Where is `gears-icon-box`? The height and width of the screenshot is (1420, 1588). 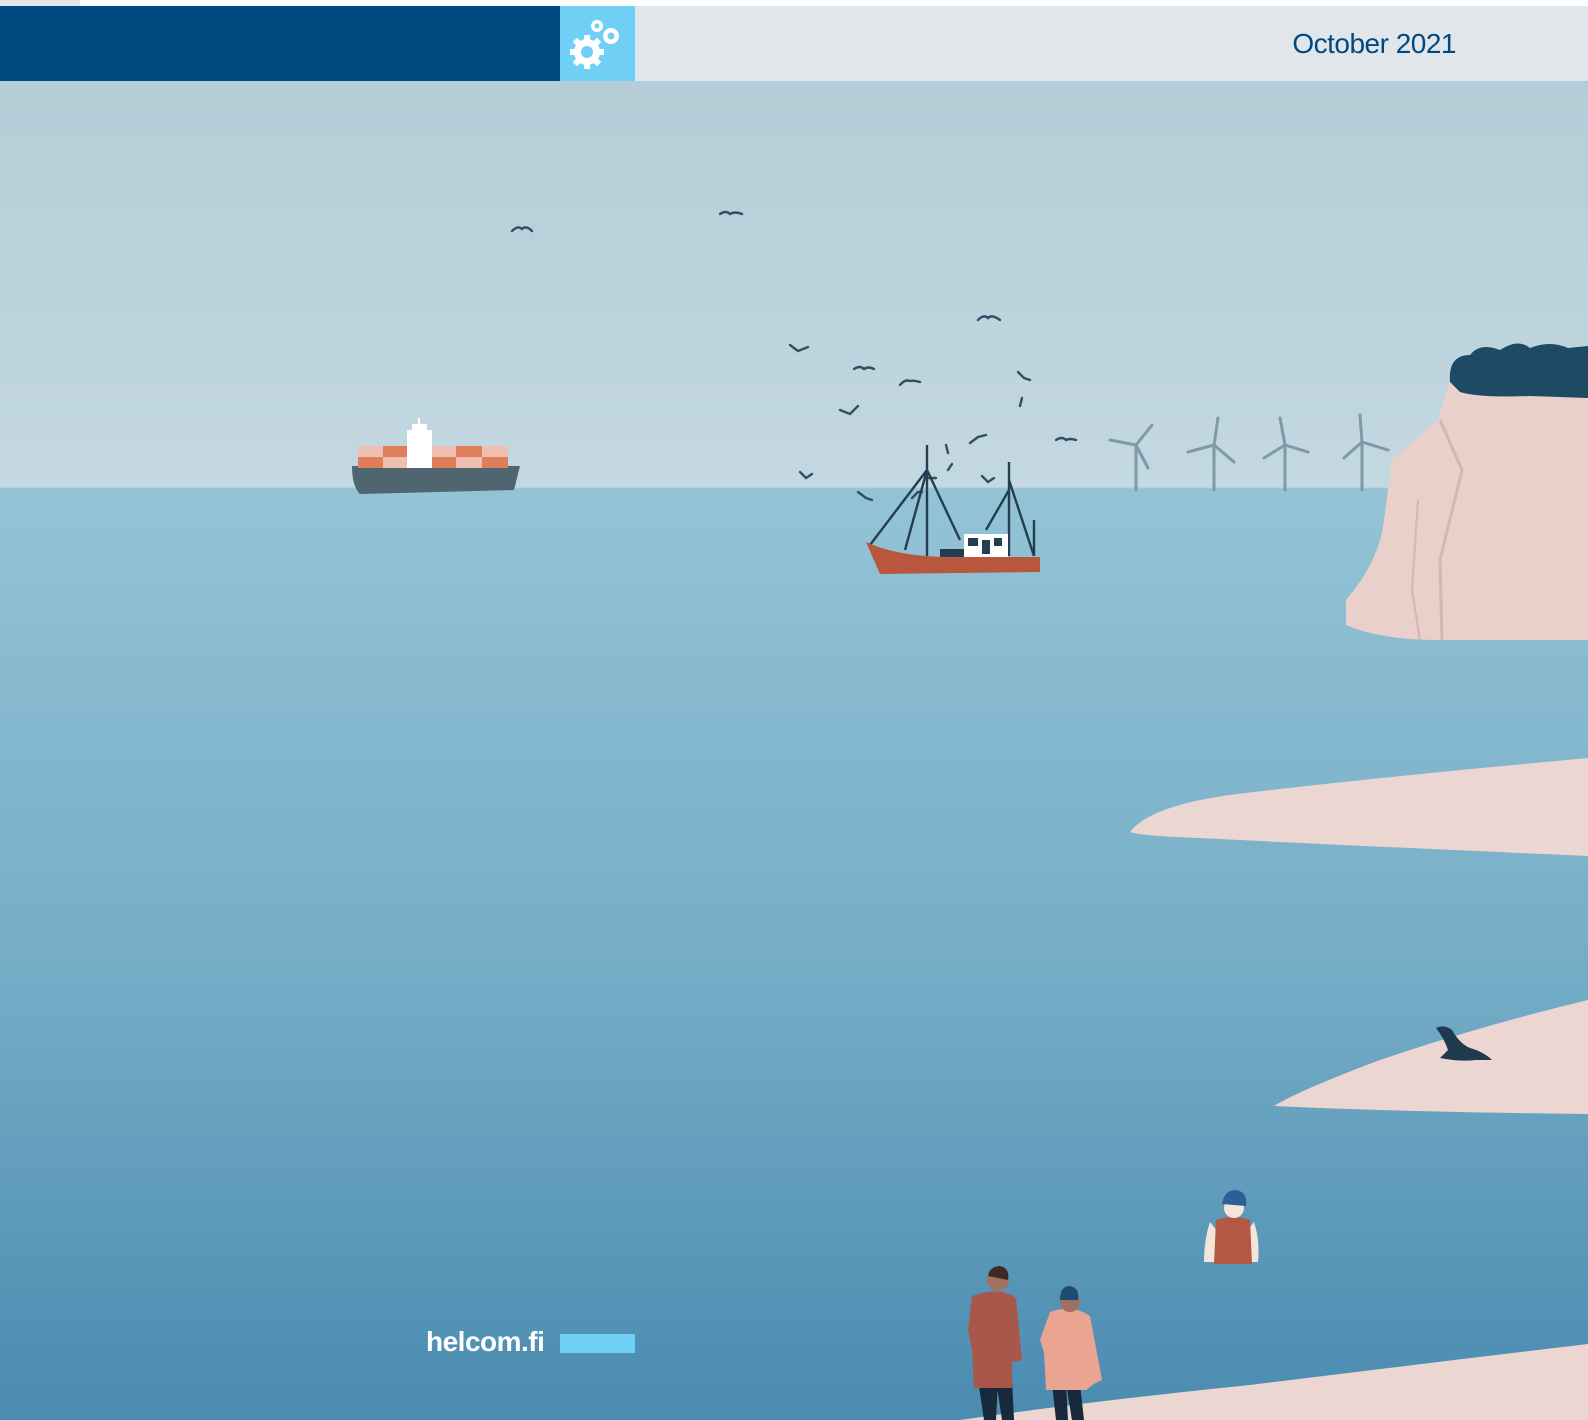 gears-icon-box is located at coordinates (597, 43).